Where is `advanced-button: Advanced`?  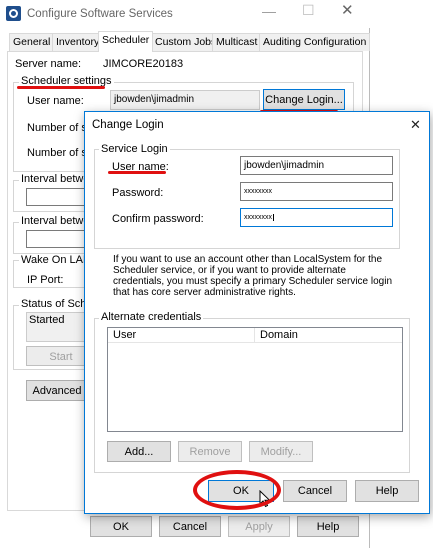 advanced-button: Advanced is located at coordinates (57, 390).